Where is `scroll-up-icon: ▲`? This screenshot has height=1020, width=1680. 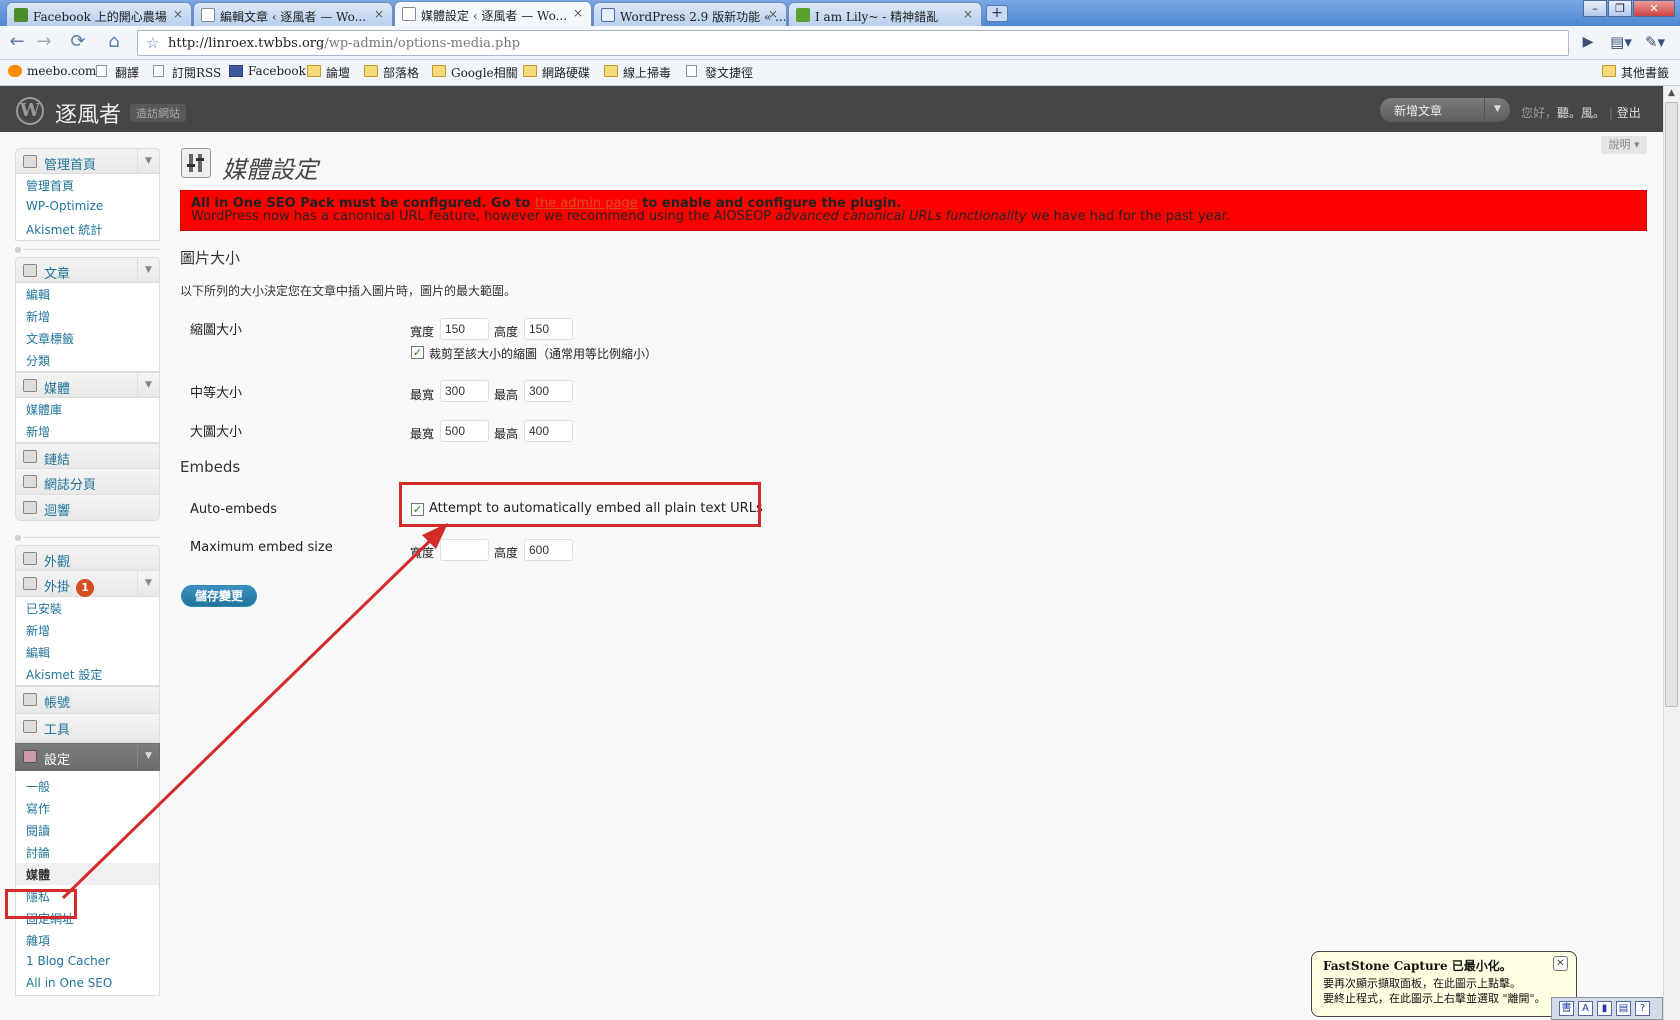 scroll-up-icon: ▲ is located at coordinates (1671, 94).